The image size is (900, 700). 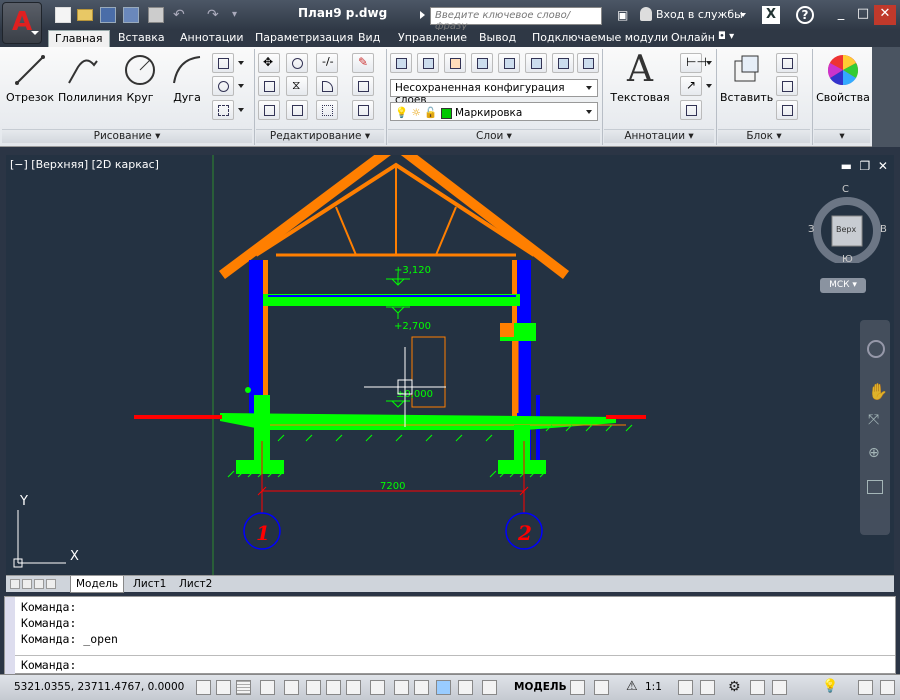 I want to click on minimize-button: _, so click(x=841, y=15).